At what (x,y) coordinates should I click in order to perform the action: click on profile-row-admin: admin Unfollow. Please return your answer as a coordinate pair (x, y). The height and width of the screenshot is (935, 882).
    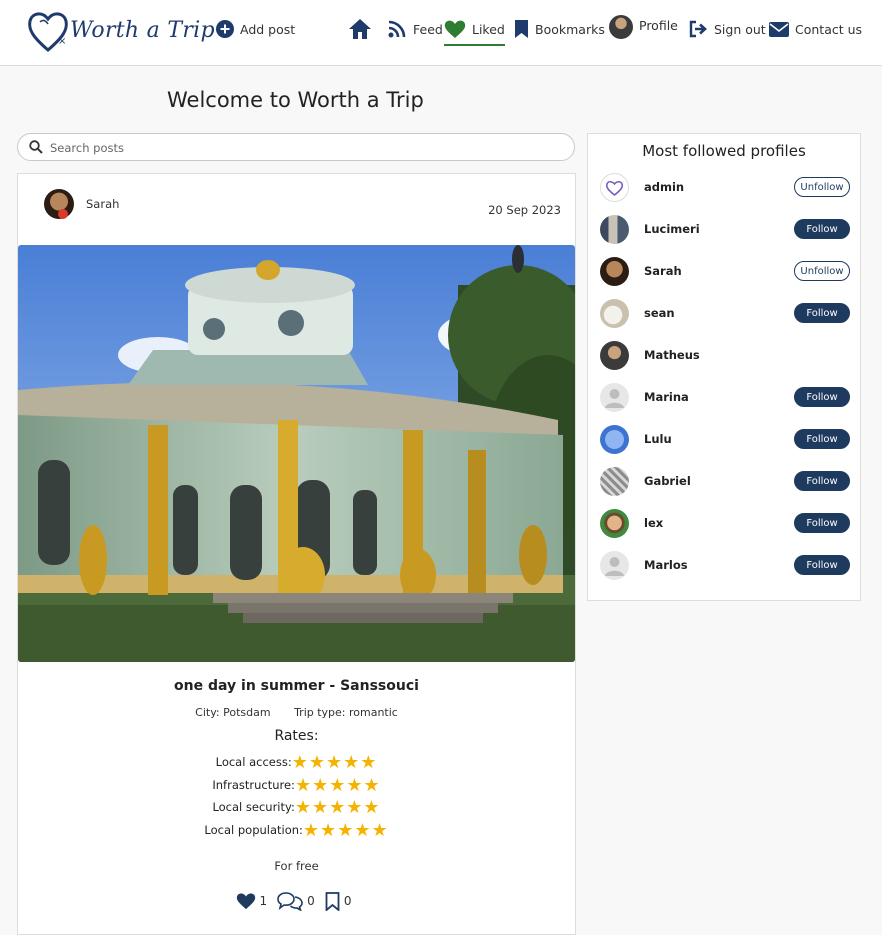
    Looking at the image, I should click on (726, 187).